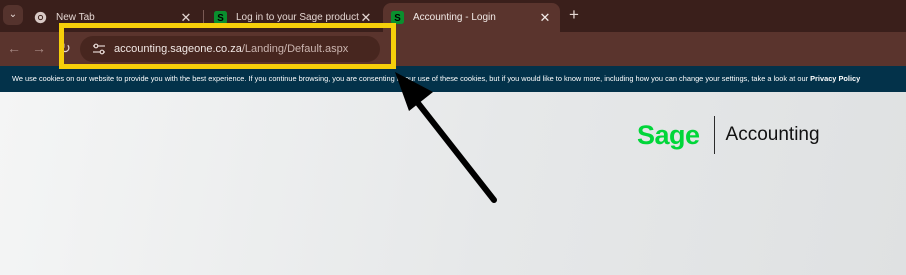 Image resolution: width=906 pixels, height=275 pixels. Describe the element at coordinates (40, 17) in the screenshot. I see `chrome-icon` at that location.